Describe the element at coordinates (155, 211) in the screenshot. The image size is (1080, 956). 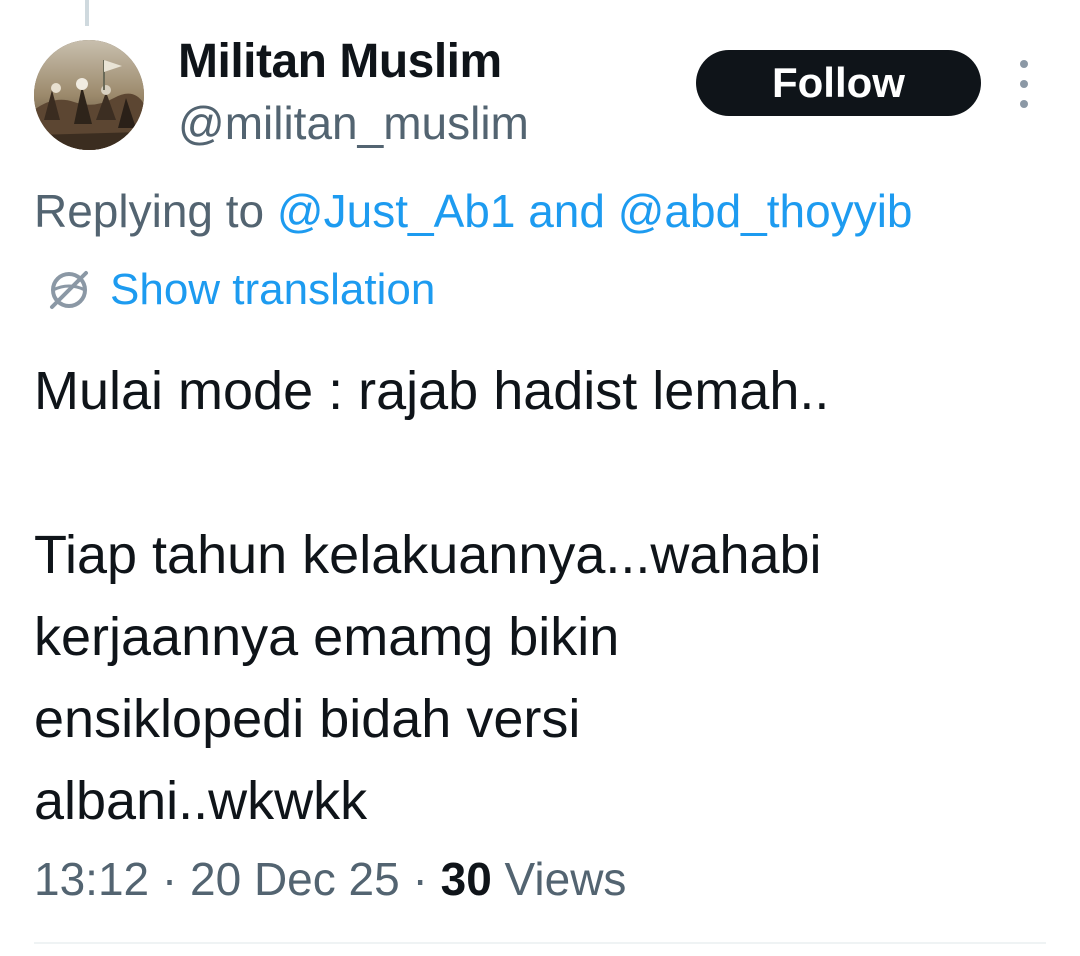
I see `replying-to-prefix: Replying to` at that location.